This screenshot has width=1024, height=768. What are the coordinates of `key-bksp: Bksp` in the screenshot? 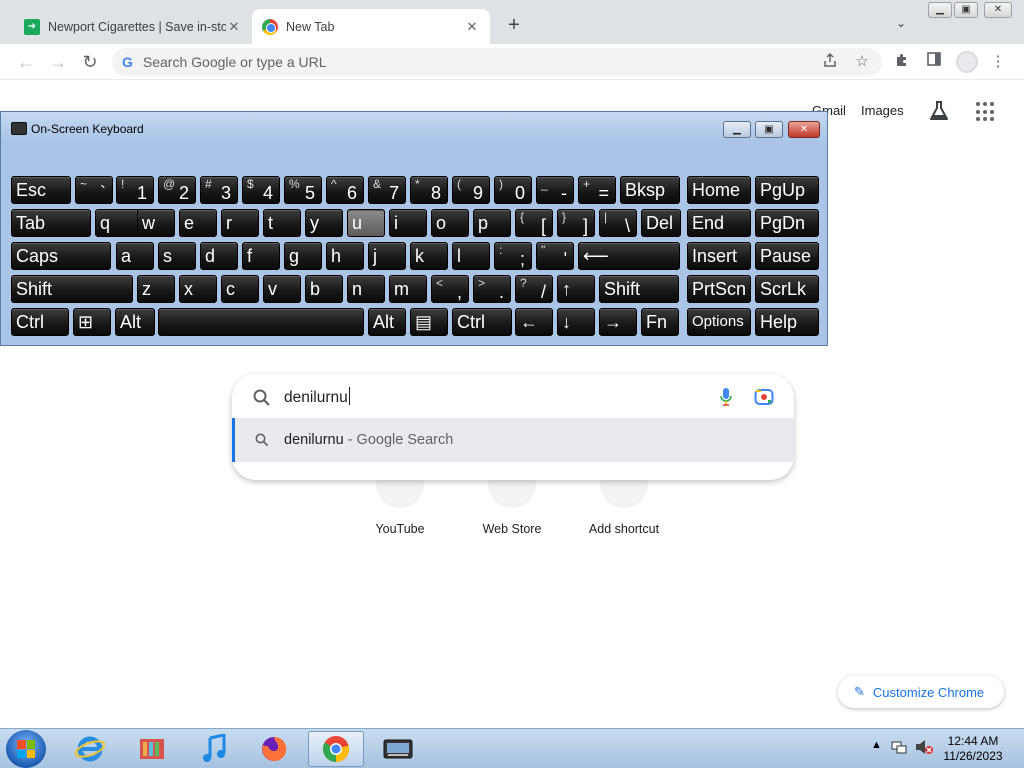 It's located at (650, 190).